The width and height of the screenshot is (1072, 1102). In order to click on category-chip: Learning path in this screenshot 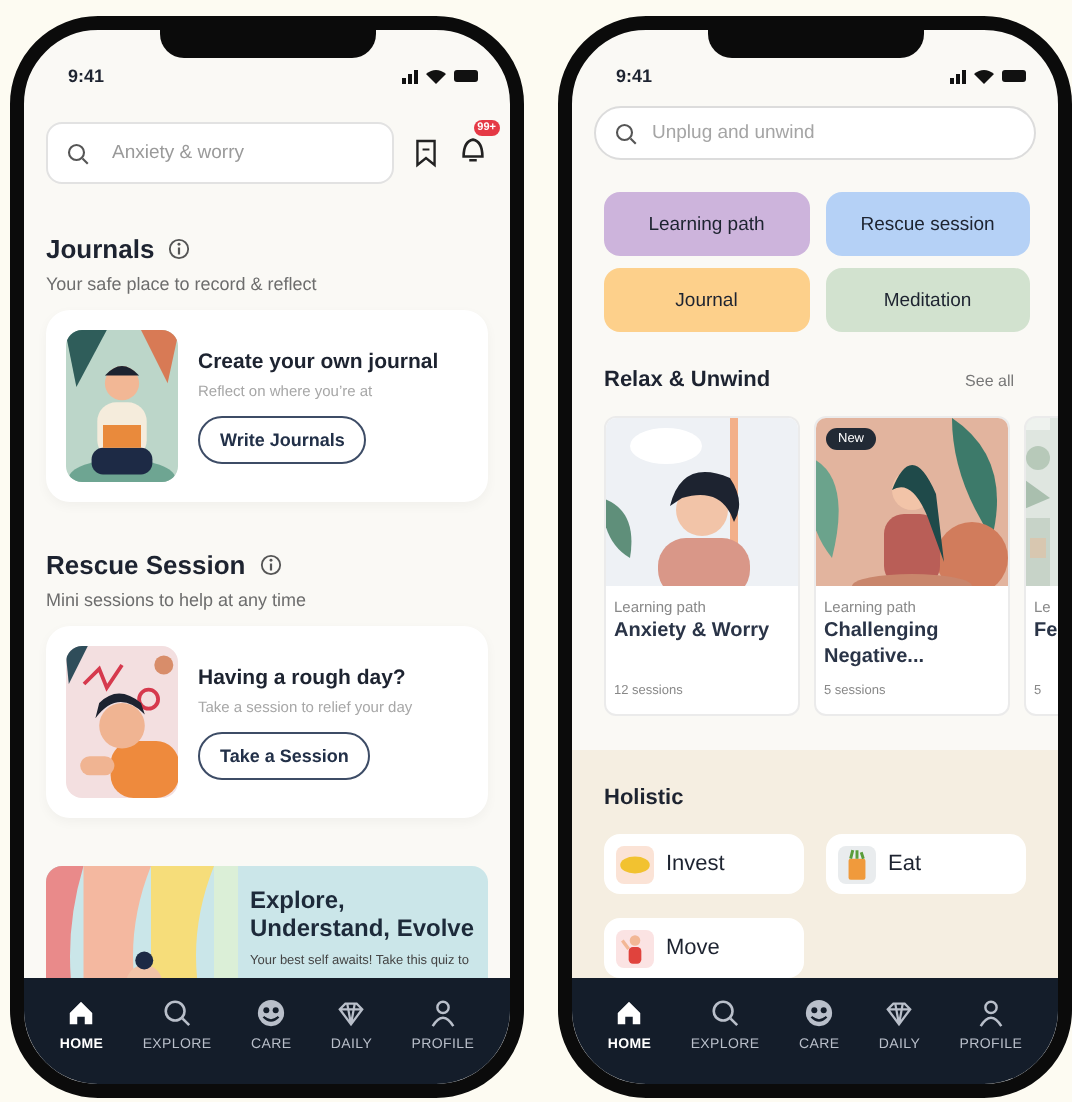, I will do `click(706, 224)`.